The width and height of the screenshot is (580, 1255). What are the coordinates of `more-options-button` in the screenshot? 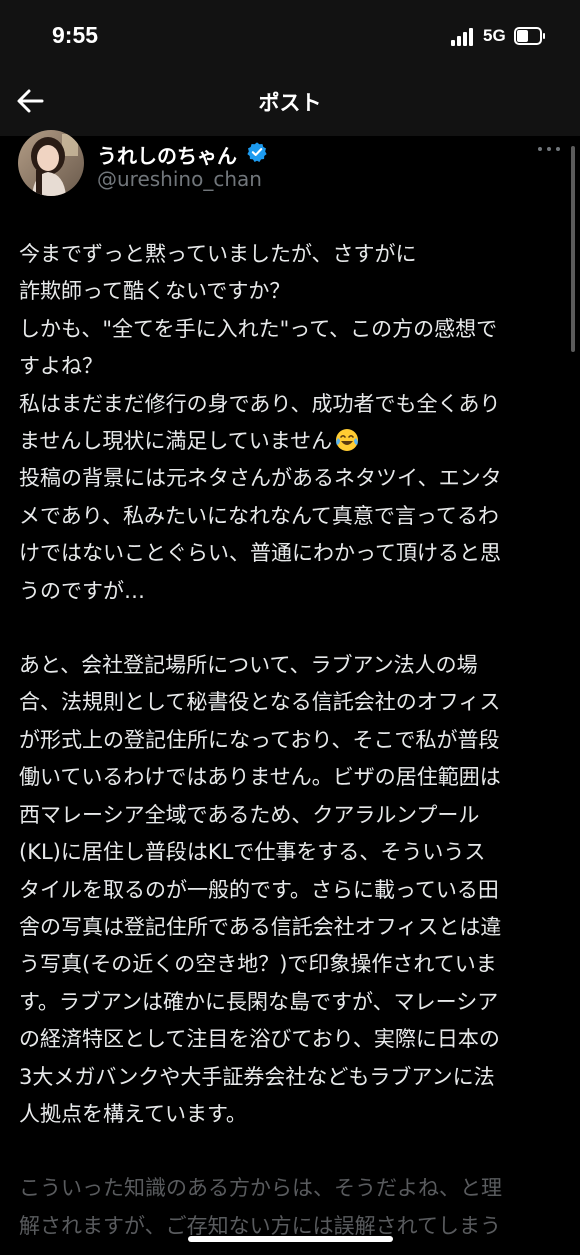 It's located at (549, 149).